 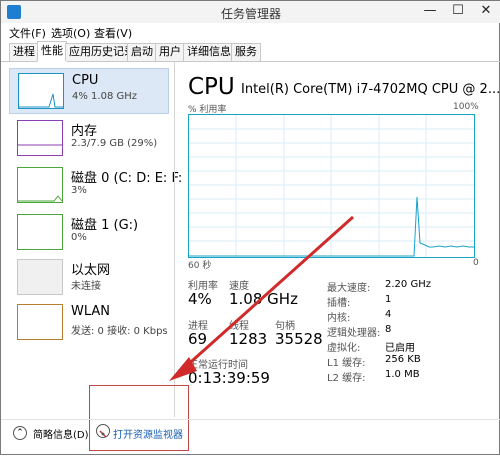 What do you see at coordinates (250, 438) in the screenshot?
I see `footer-bar: ⌃ 简略信息(D) 打开资源监视器` at bounding box center [250, 438].